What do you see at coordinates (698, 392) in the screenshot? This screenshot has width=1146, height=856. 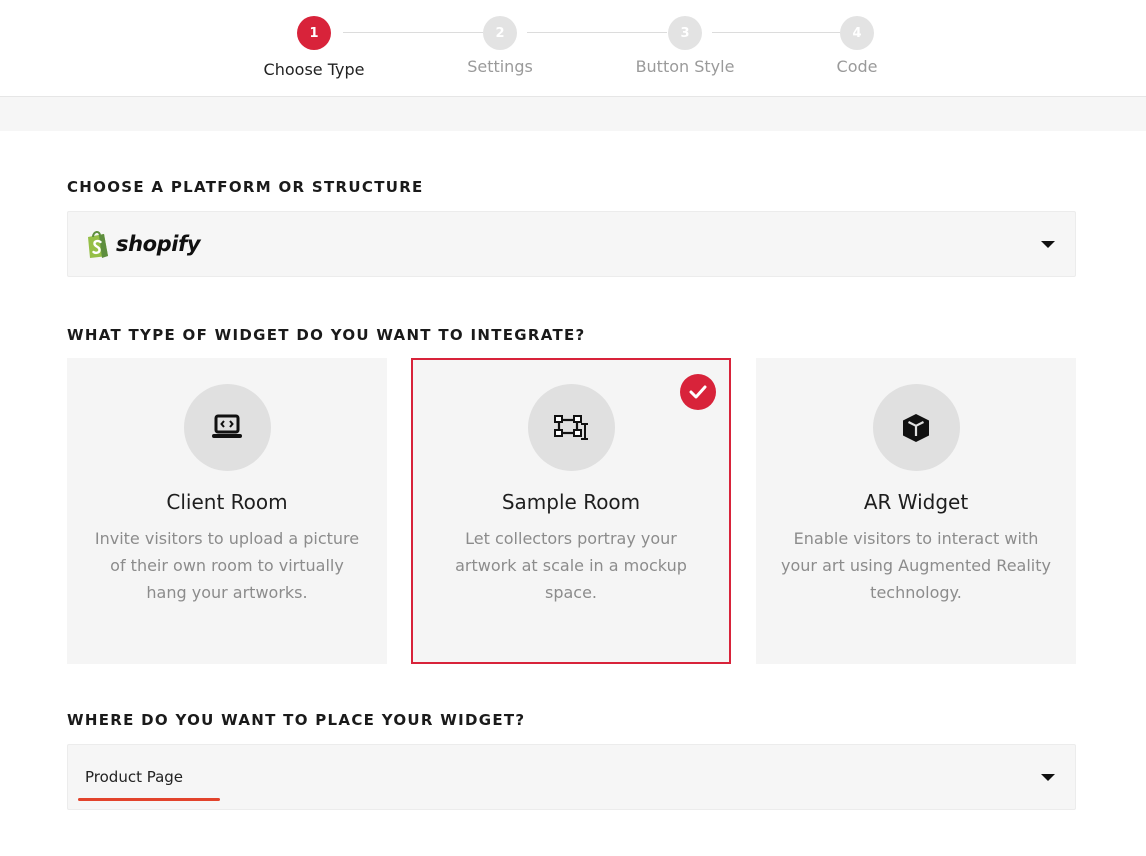 I see `checkmark-icon` at bounding box center [698, 392].